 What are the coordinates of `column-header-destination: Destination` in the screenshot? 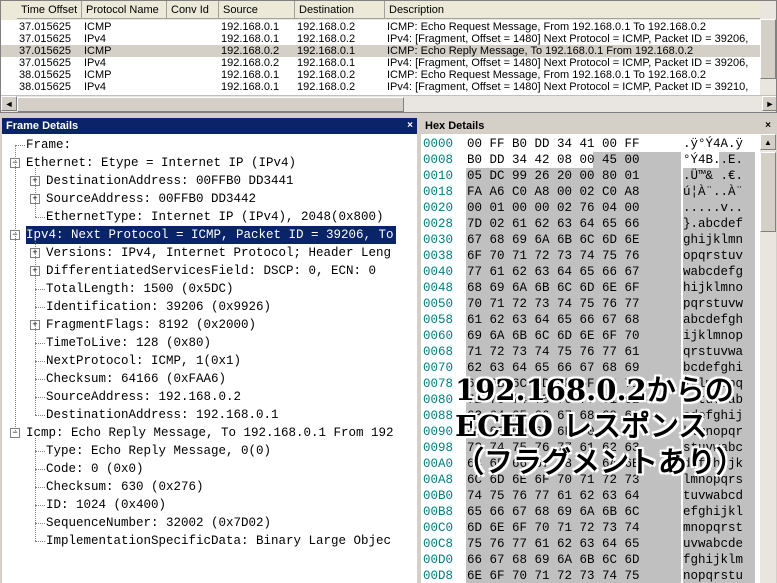 It's located at (340, 10).